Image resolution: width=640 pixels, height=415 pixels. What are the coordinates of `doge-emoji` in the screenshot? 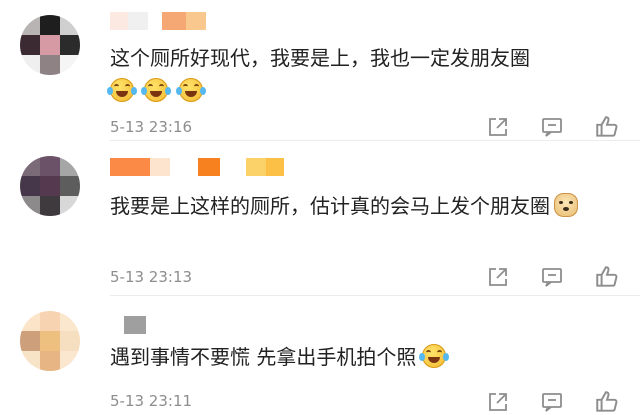 It's located at (566, 205).